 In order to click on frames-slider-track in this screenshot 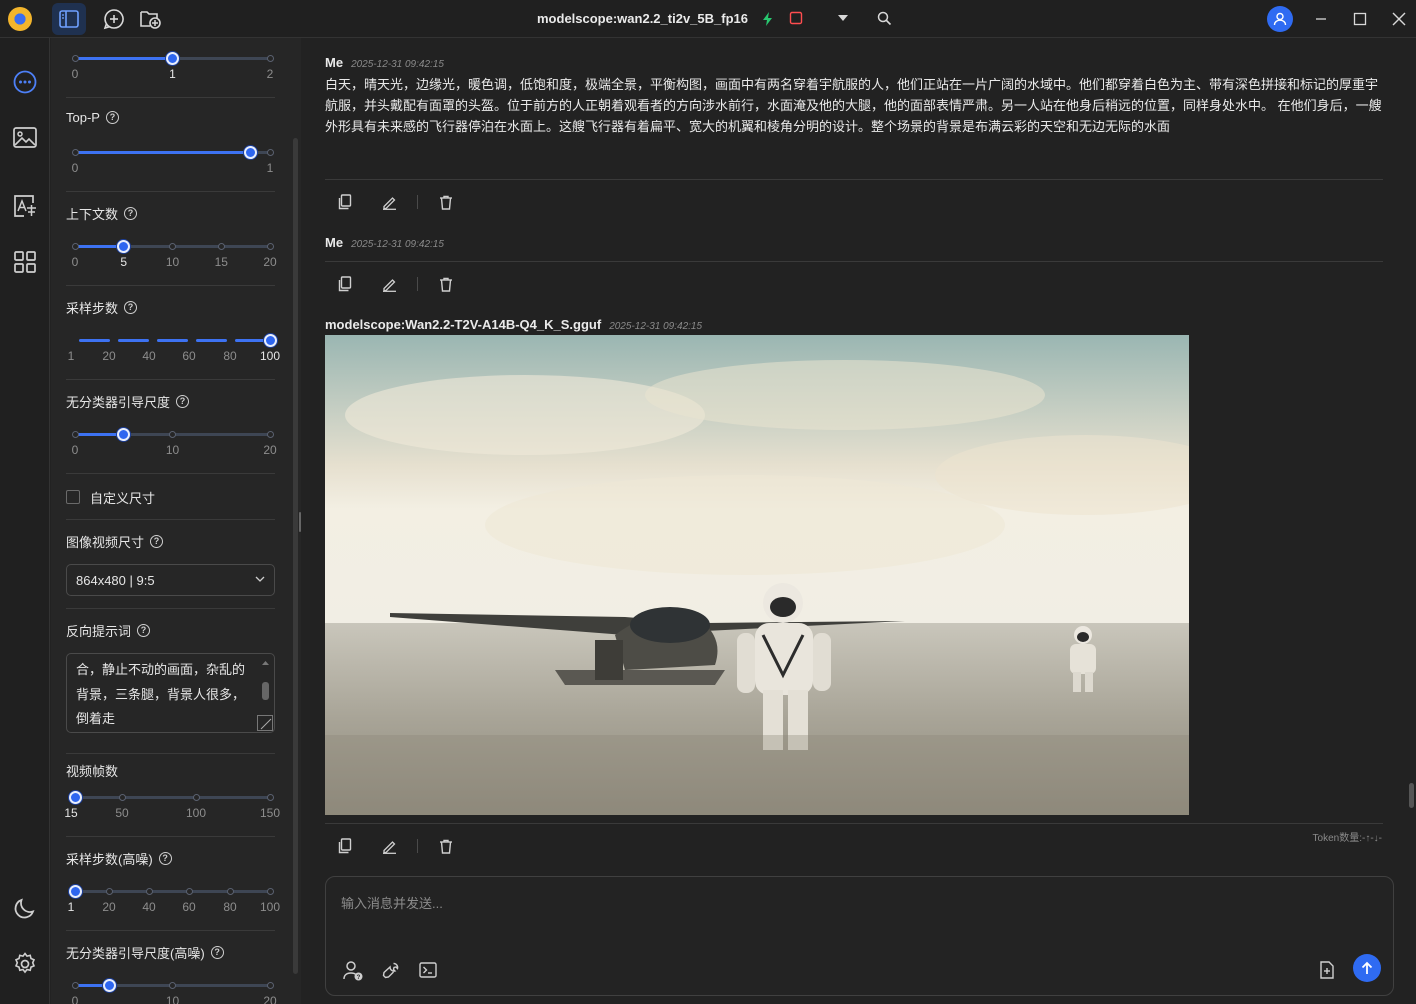, I will do `click(172, 797)`.